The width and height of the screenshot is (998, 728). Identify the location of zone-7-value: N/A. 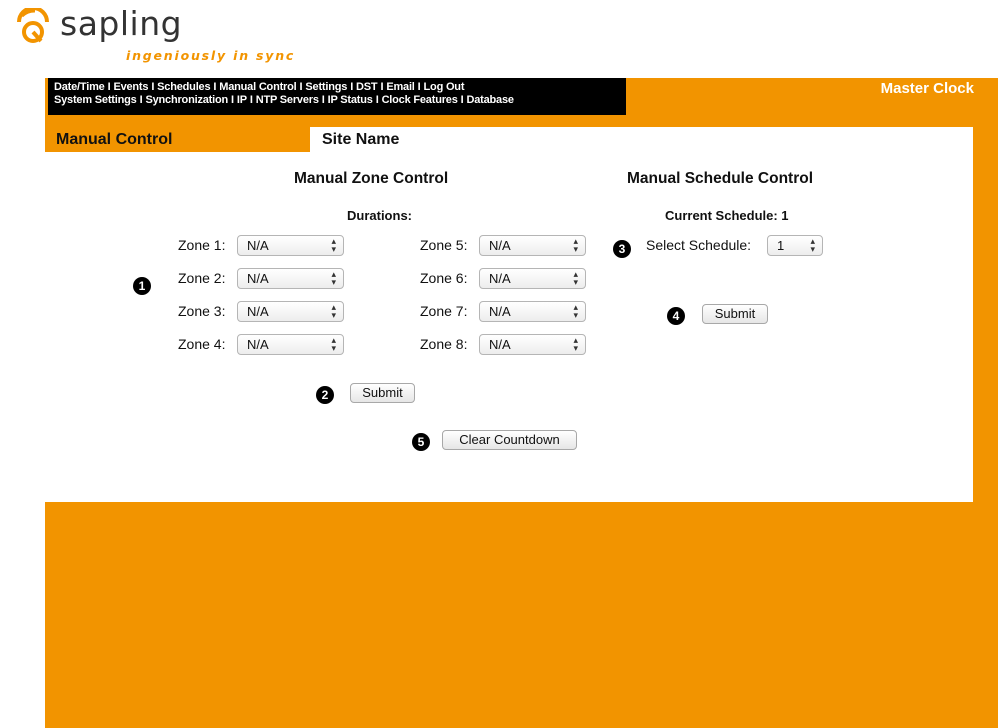
(500, 311).